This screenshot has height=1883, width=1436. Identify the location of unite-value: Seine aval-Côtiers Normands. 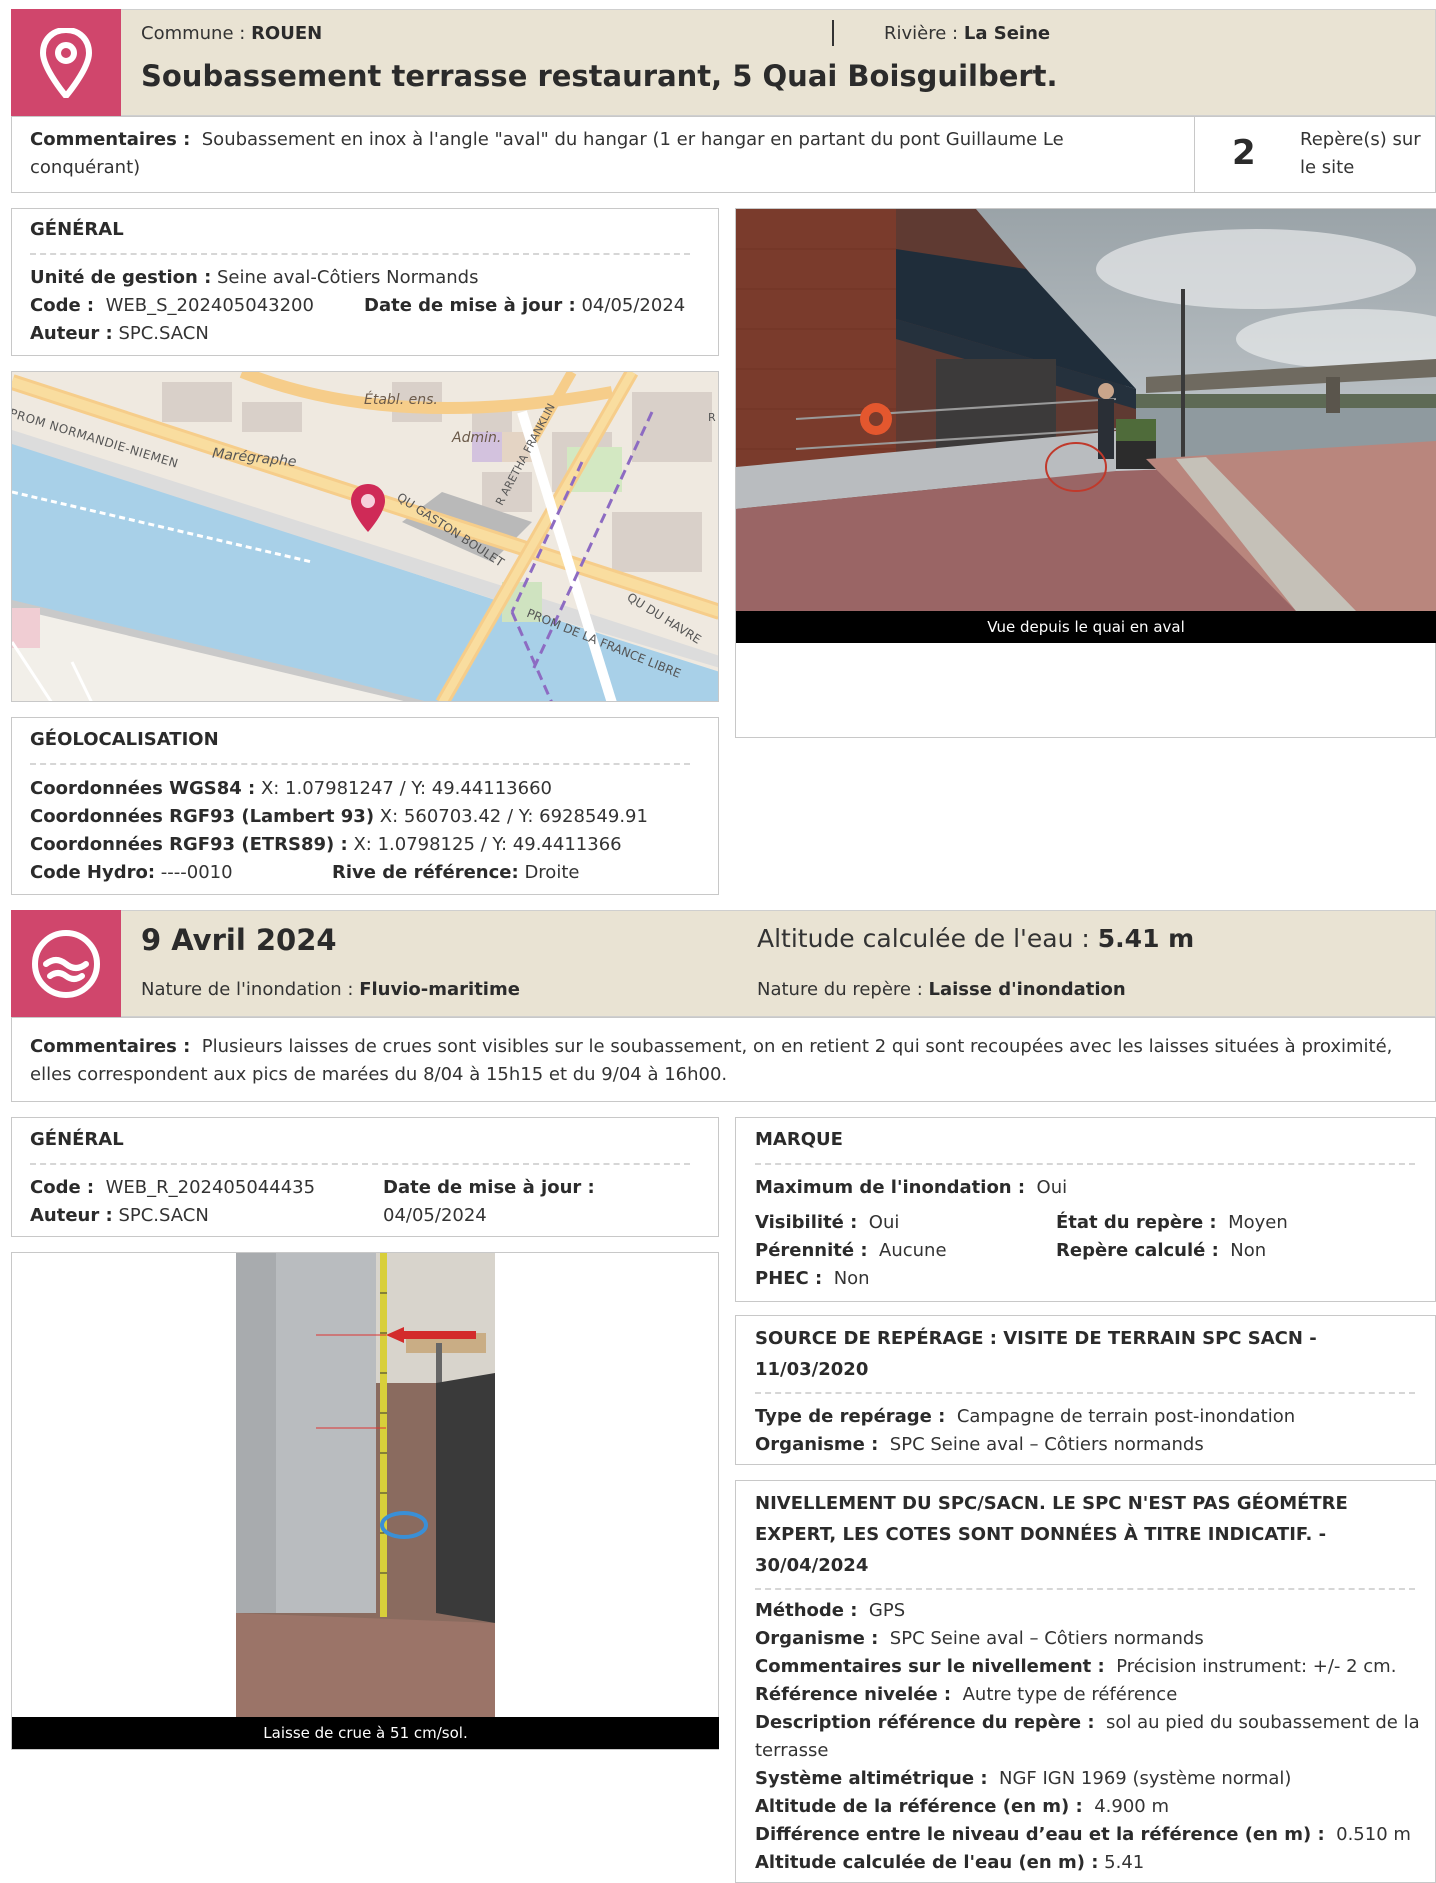
(348, 277).